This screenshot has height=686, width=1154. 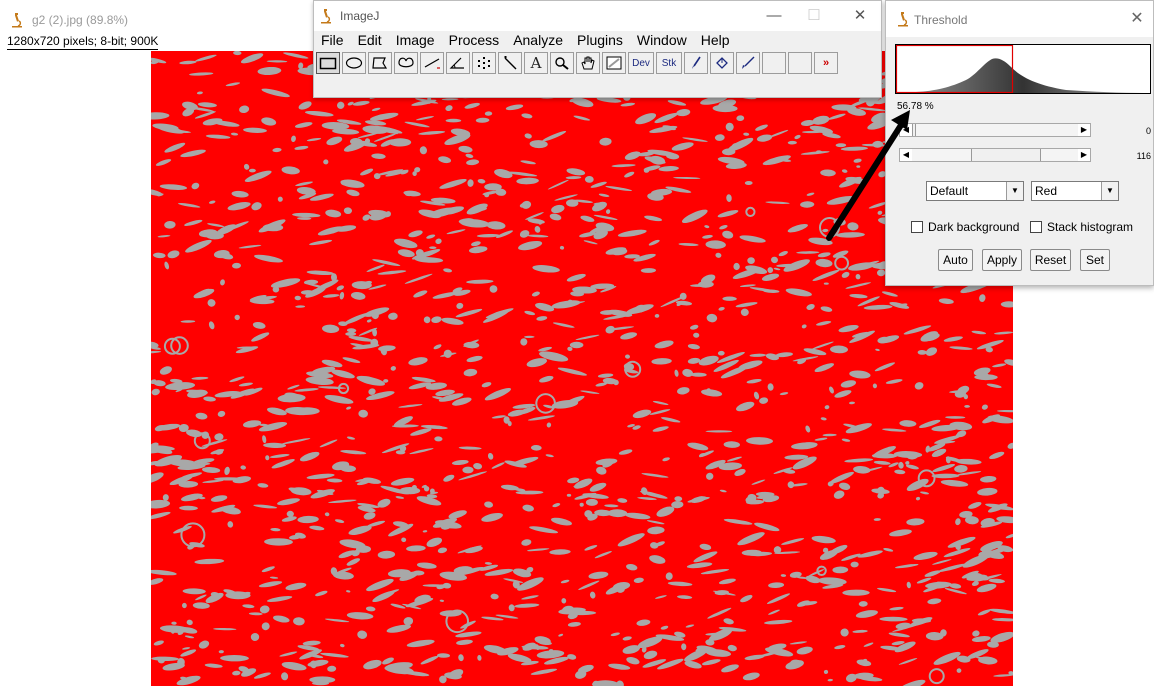 I want to click on brush-tool, so click(x=696, y=63).